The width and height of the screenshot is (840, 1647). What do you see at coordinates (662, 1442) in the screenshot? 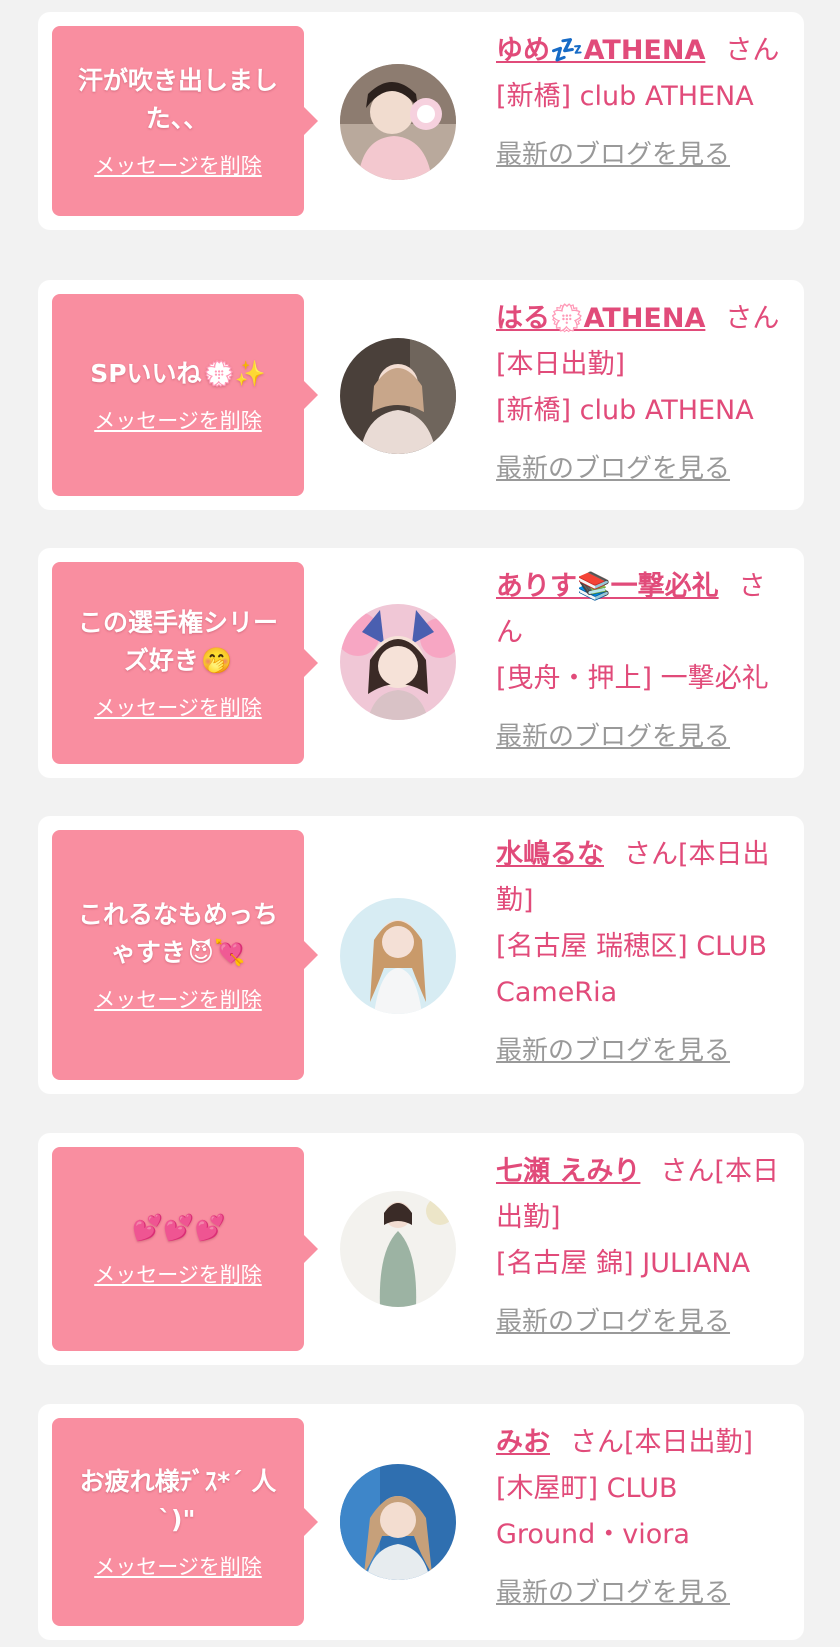
I see `name-suffix: さん[本日出勤]` at bounding box center [662, 1442].